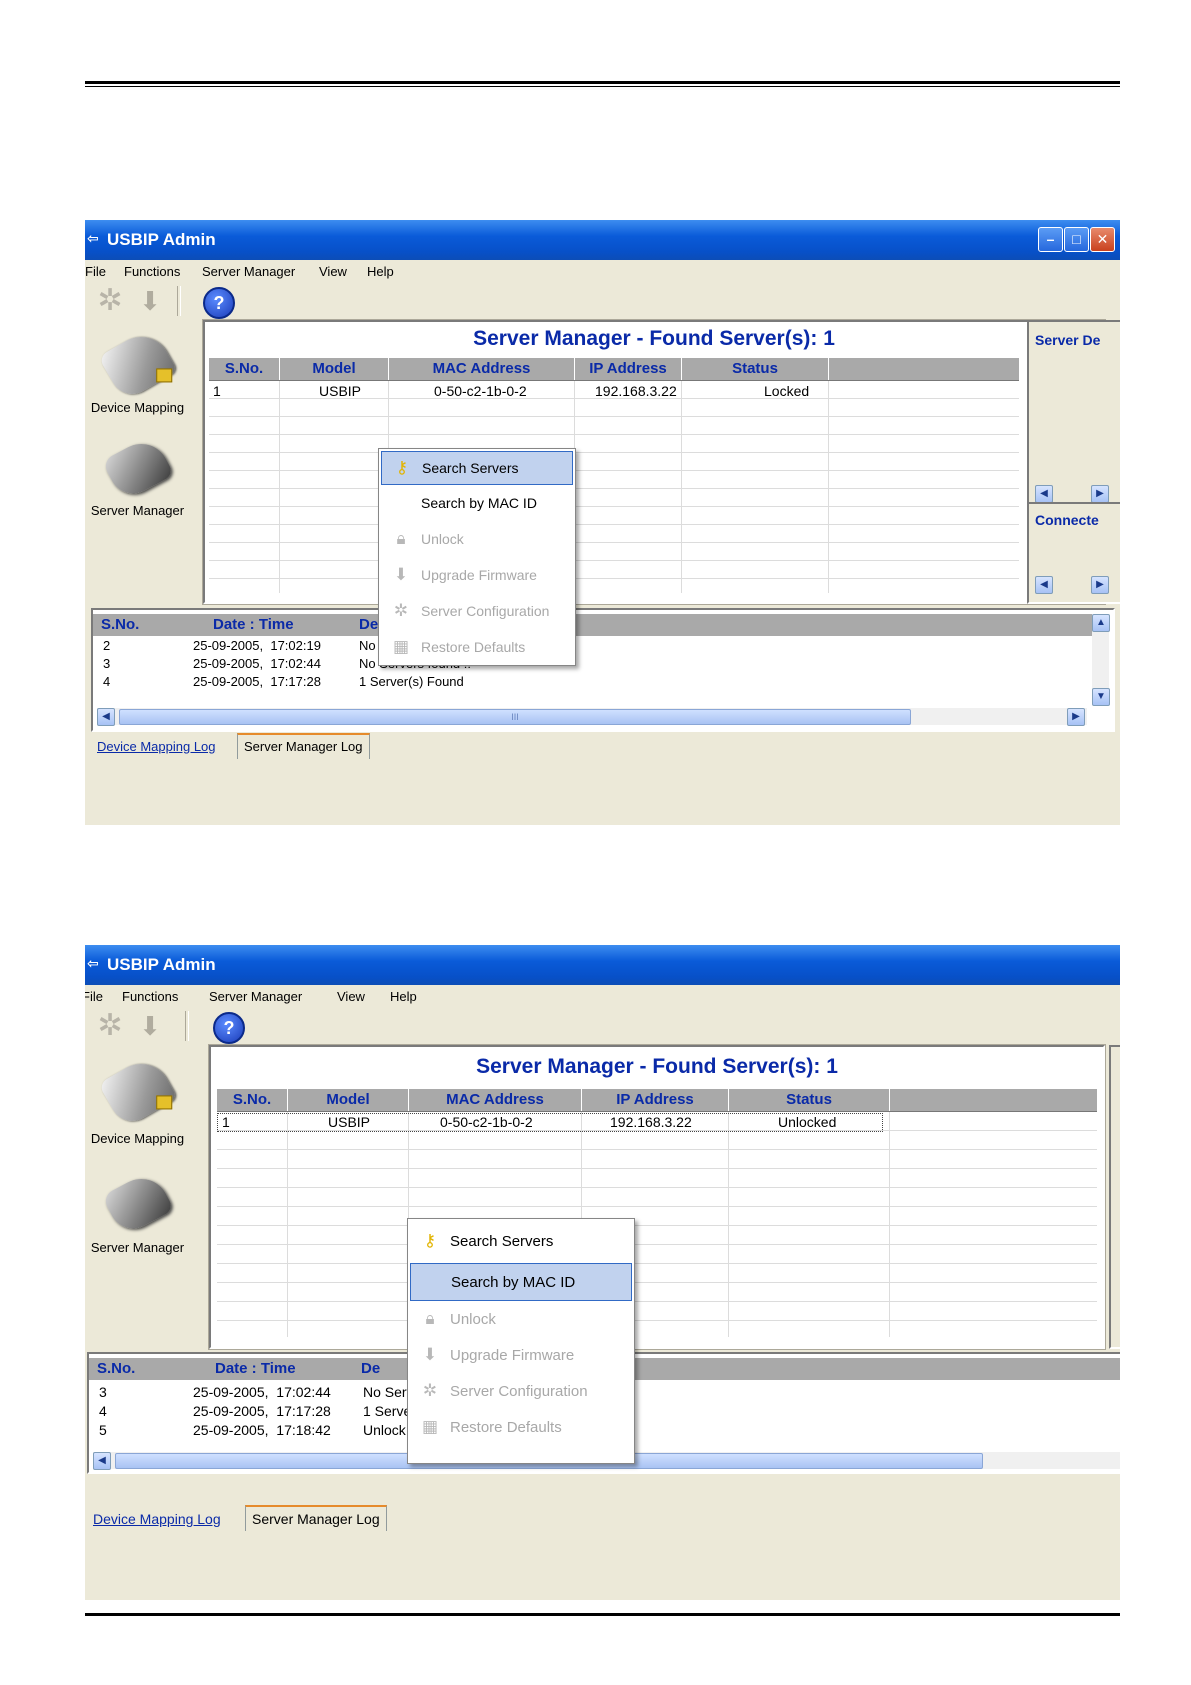 Image resolution: width=1191 pixels, height=1685 pixels. What do you see at coordinates (401, 574) in the screenshot?
I see `firmware-icon: ⬇` at bounding box center [401, 574].